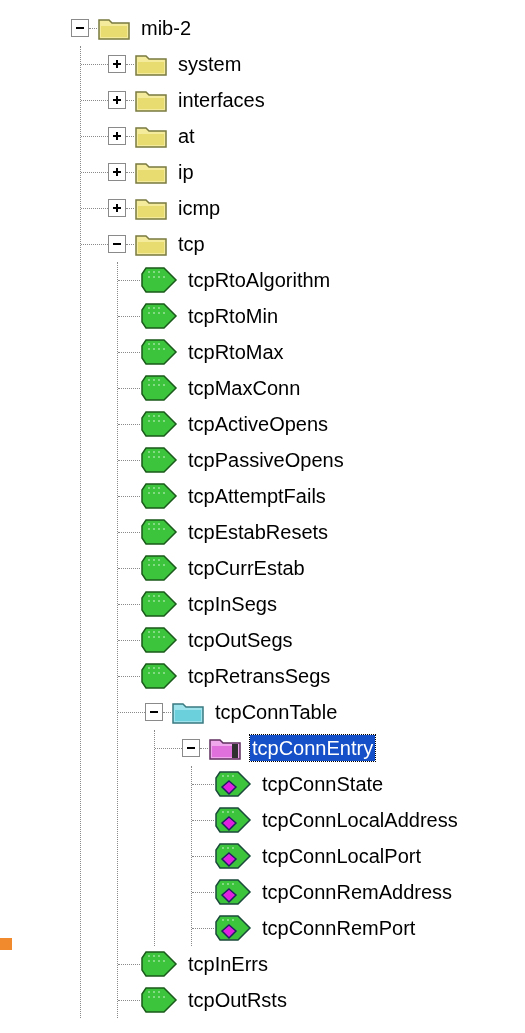 Image resolution: width=525 pixels, height=1033 pixels. Describe the element at coordinates (228, 964) in the screenshot. I see `tree-item-label: tcpInErrs` at that location.